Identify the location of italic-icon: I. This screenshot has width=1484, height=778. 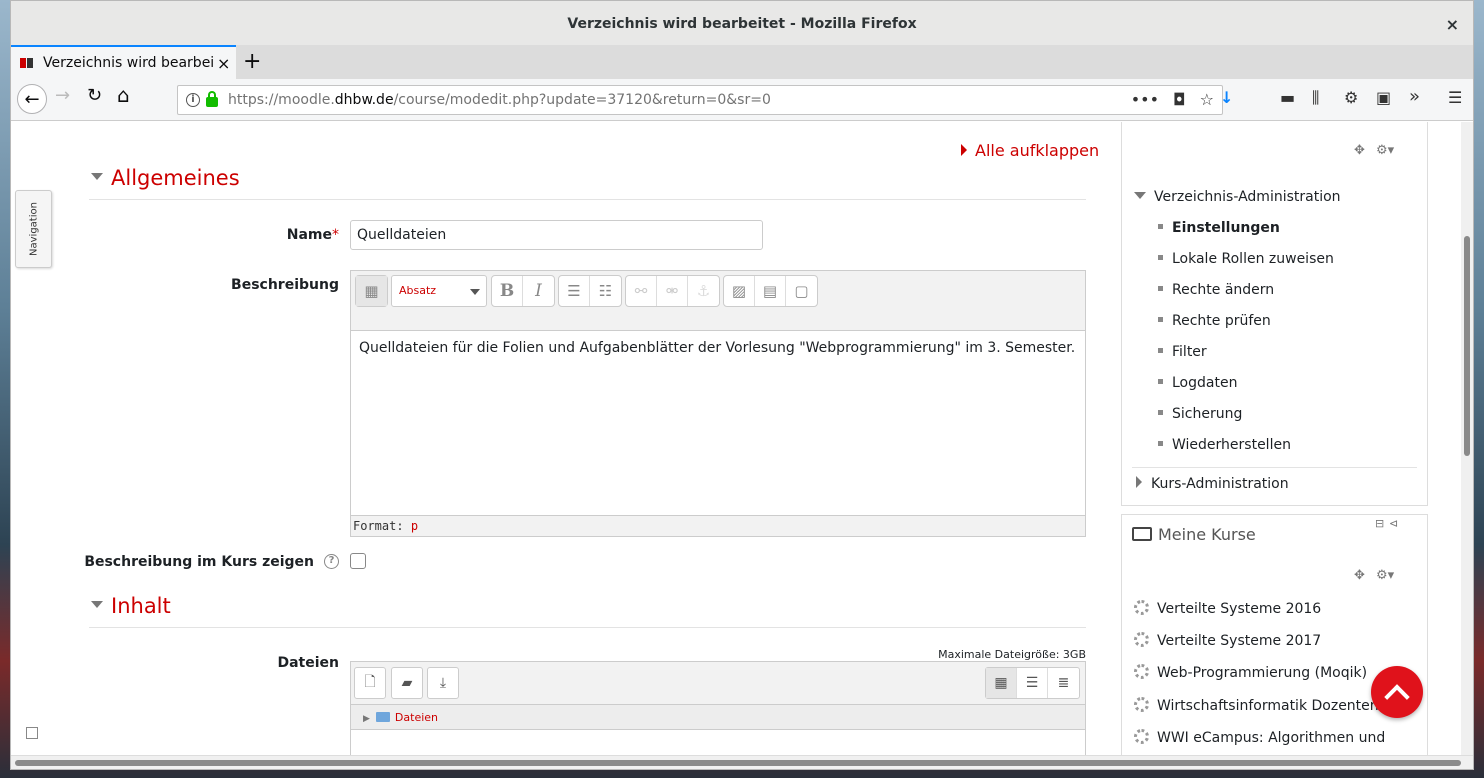
(538, 291).